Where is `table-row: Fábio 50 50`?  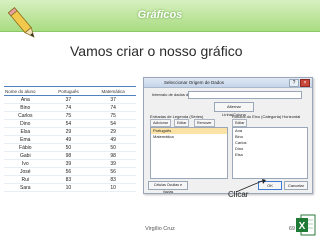 table-row: Fábio 50 50 is located at coordinates (70, 147).